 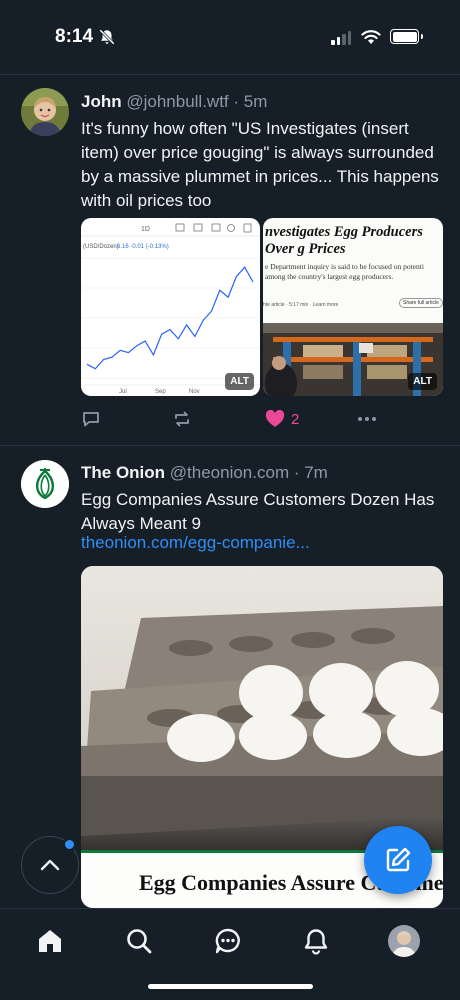 I want to click on tab-chat, so click(x=228, y=941).